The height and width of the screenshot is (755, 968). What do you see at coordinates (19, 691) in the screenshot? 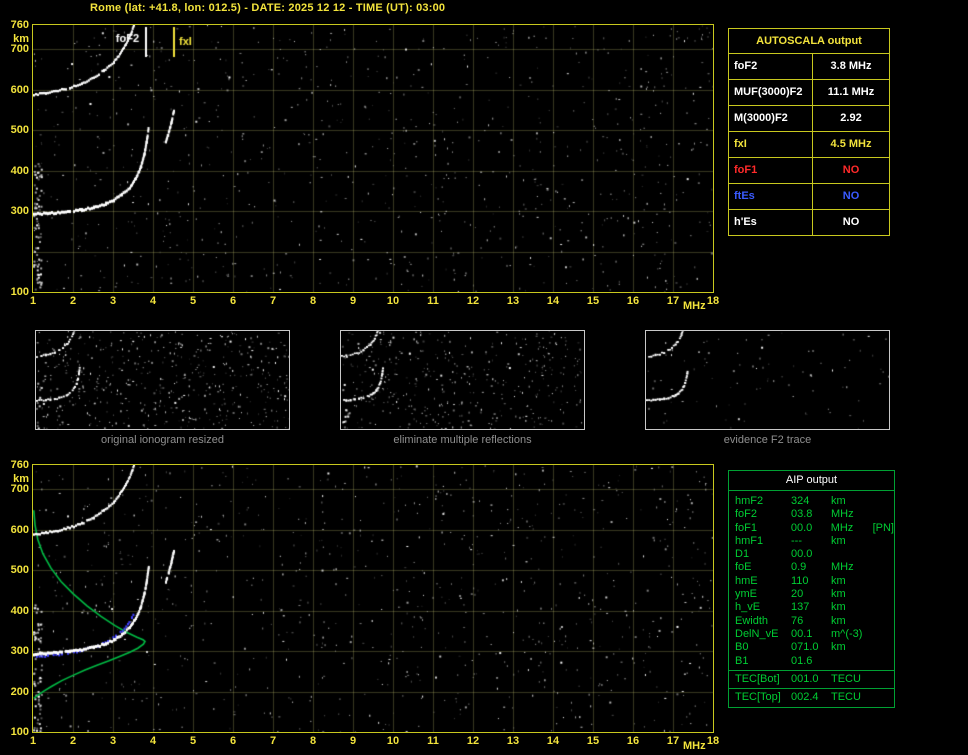
I see `y-tick-label: 200` at bounding box center [19, 691].